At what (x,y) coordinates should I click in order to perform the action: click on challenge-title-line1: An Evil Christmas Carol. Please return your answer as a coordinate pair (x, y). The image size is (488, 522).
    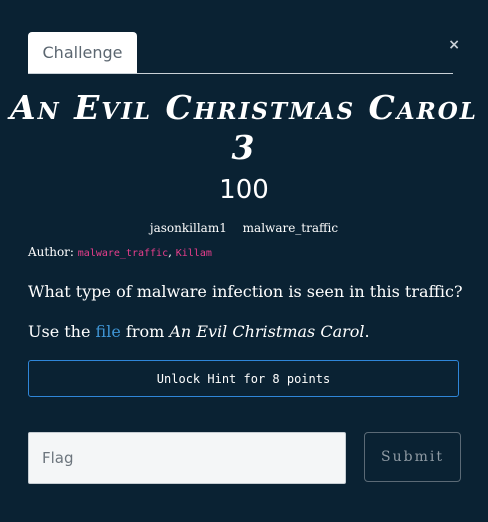
    Looking at the image, I should click on (244, 107).